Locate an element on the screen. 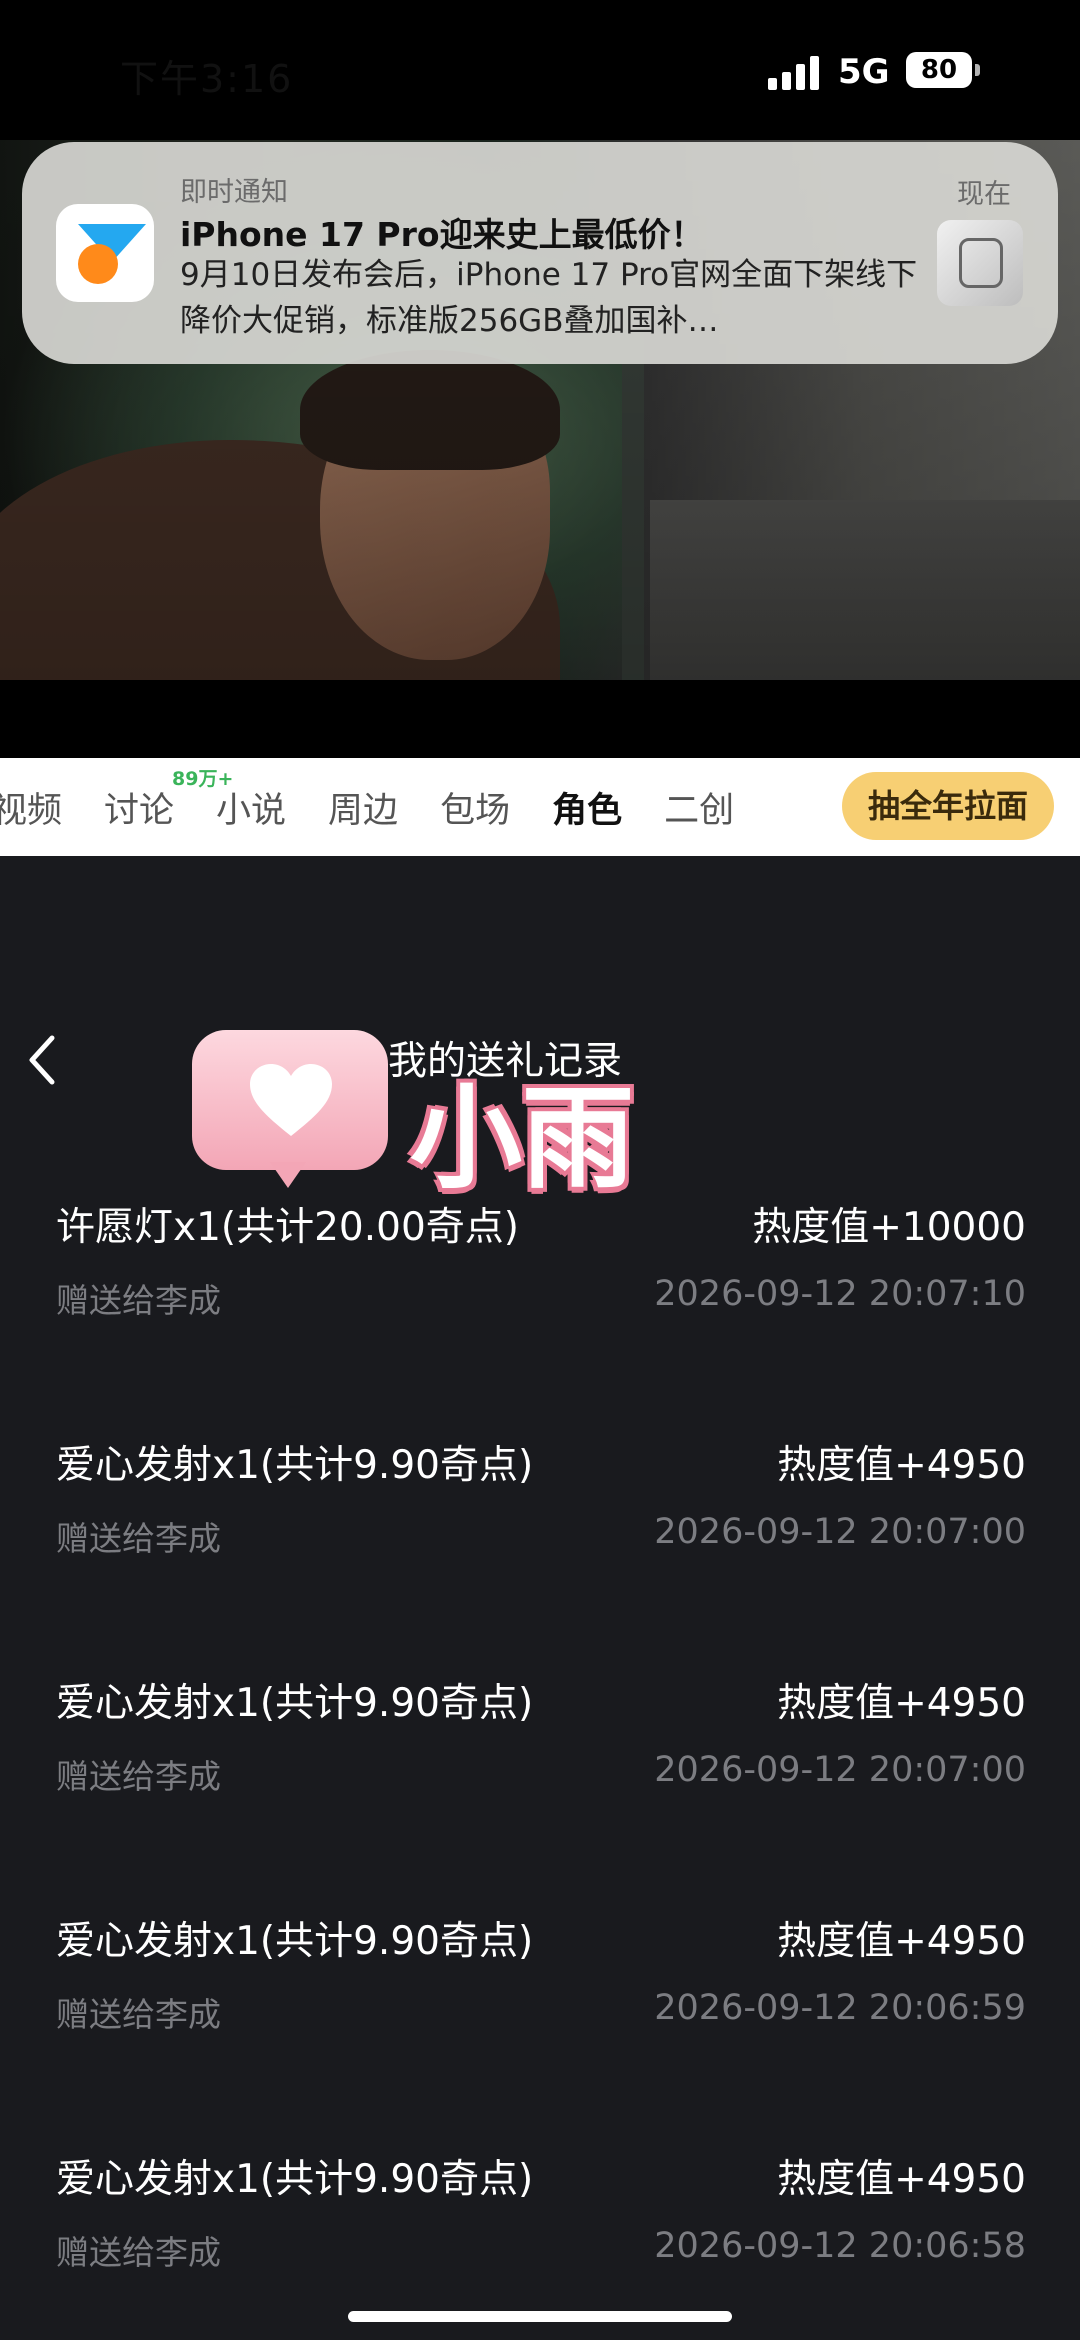 This screenshot has width=1080, height=2340. status-time: 下午3:16 is located at coordinates (207, 79).